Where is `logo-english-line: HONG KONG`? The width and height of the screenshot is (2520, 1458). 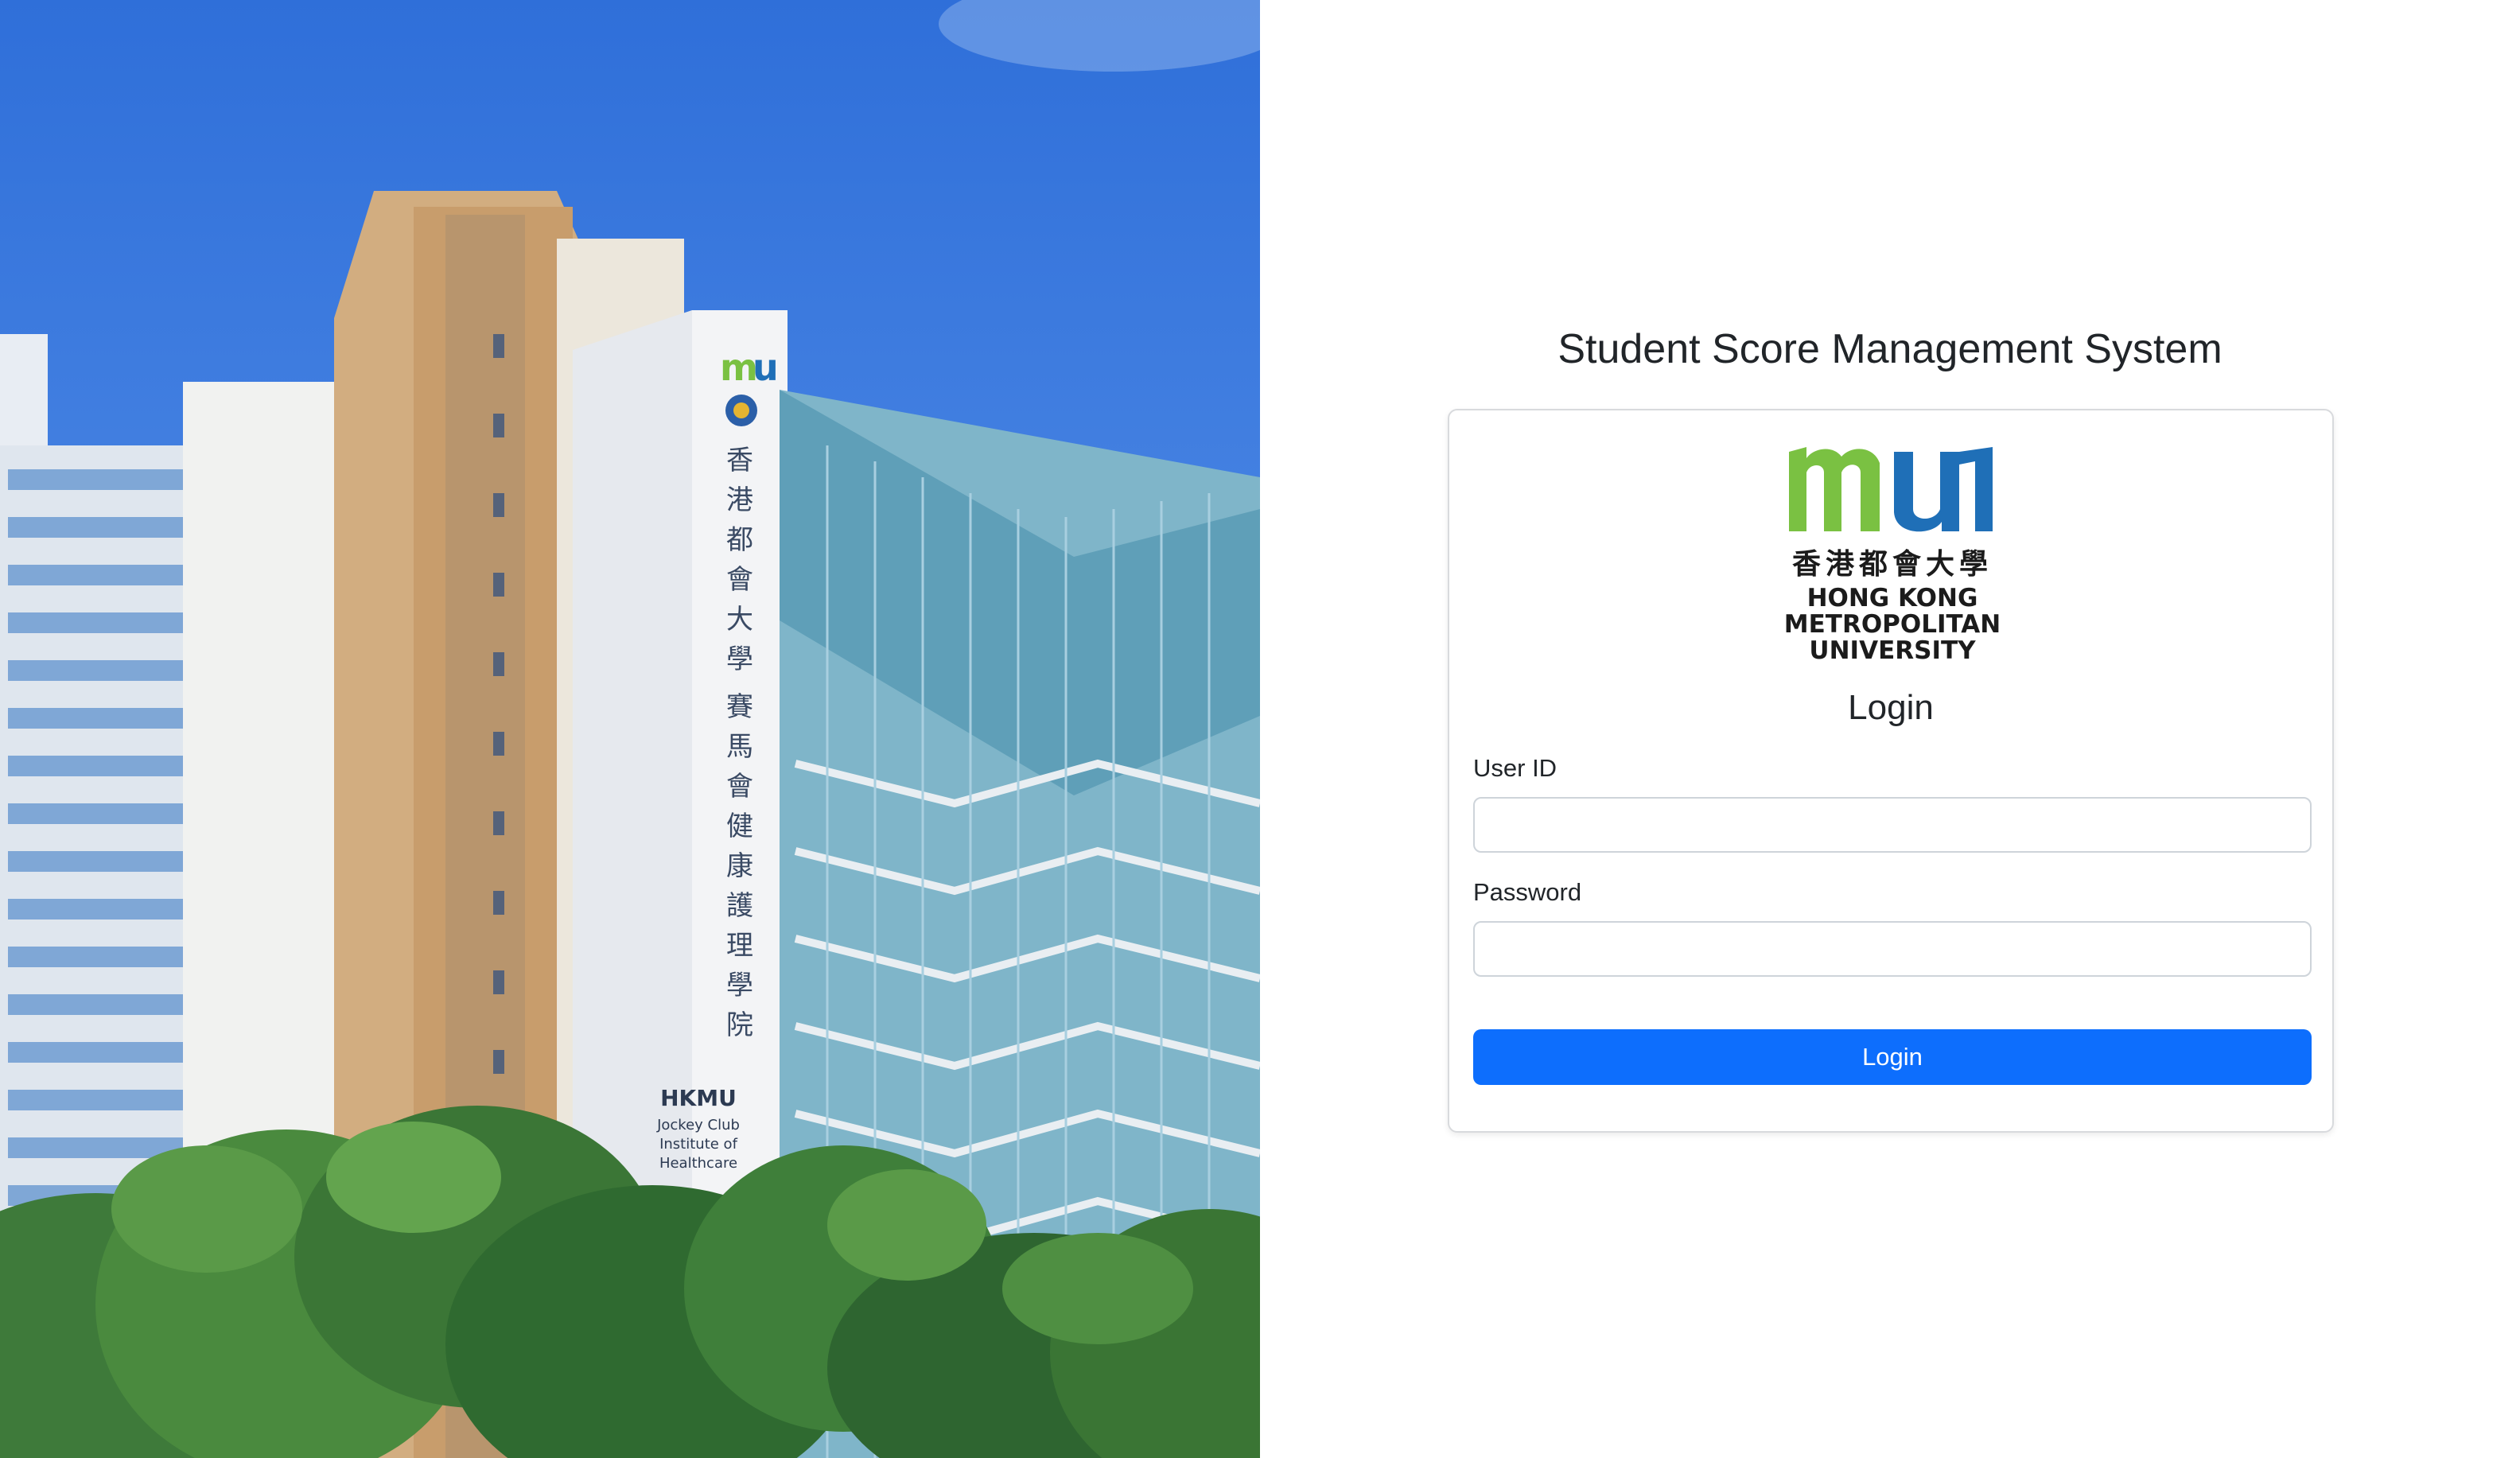 logo-english-line: HONG KONG is located at coordinates (1892, 598).